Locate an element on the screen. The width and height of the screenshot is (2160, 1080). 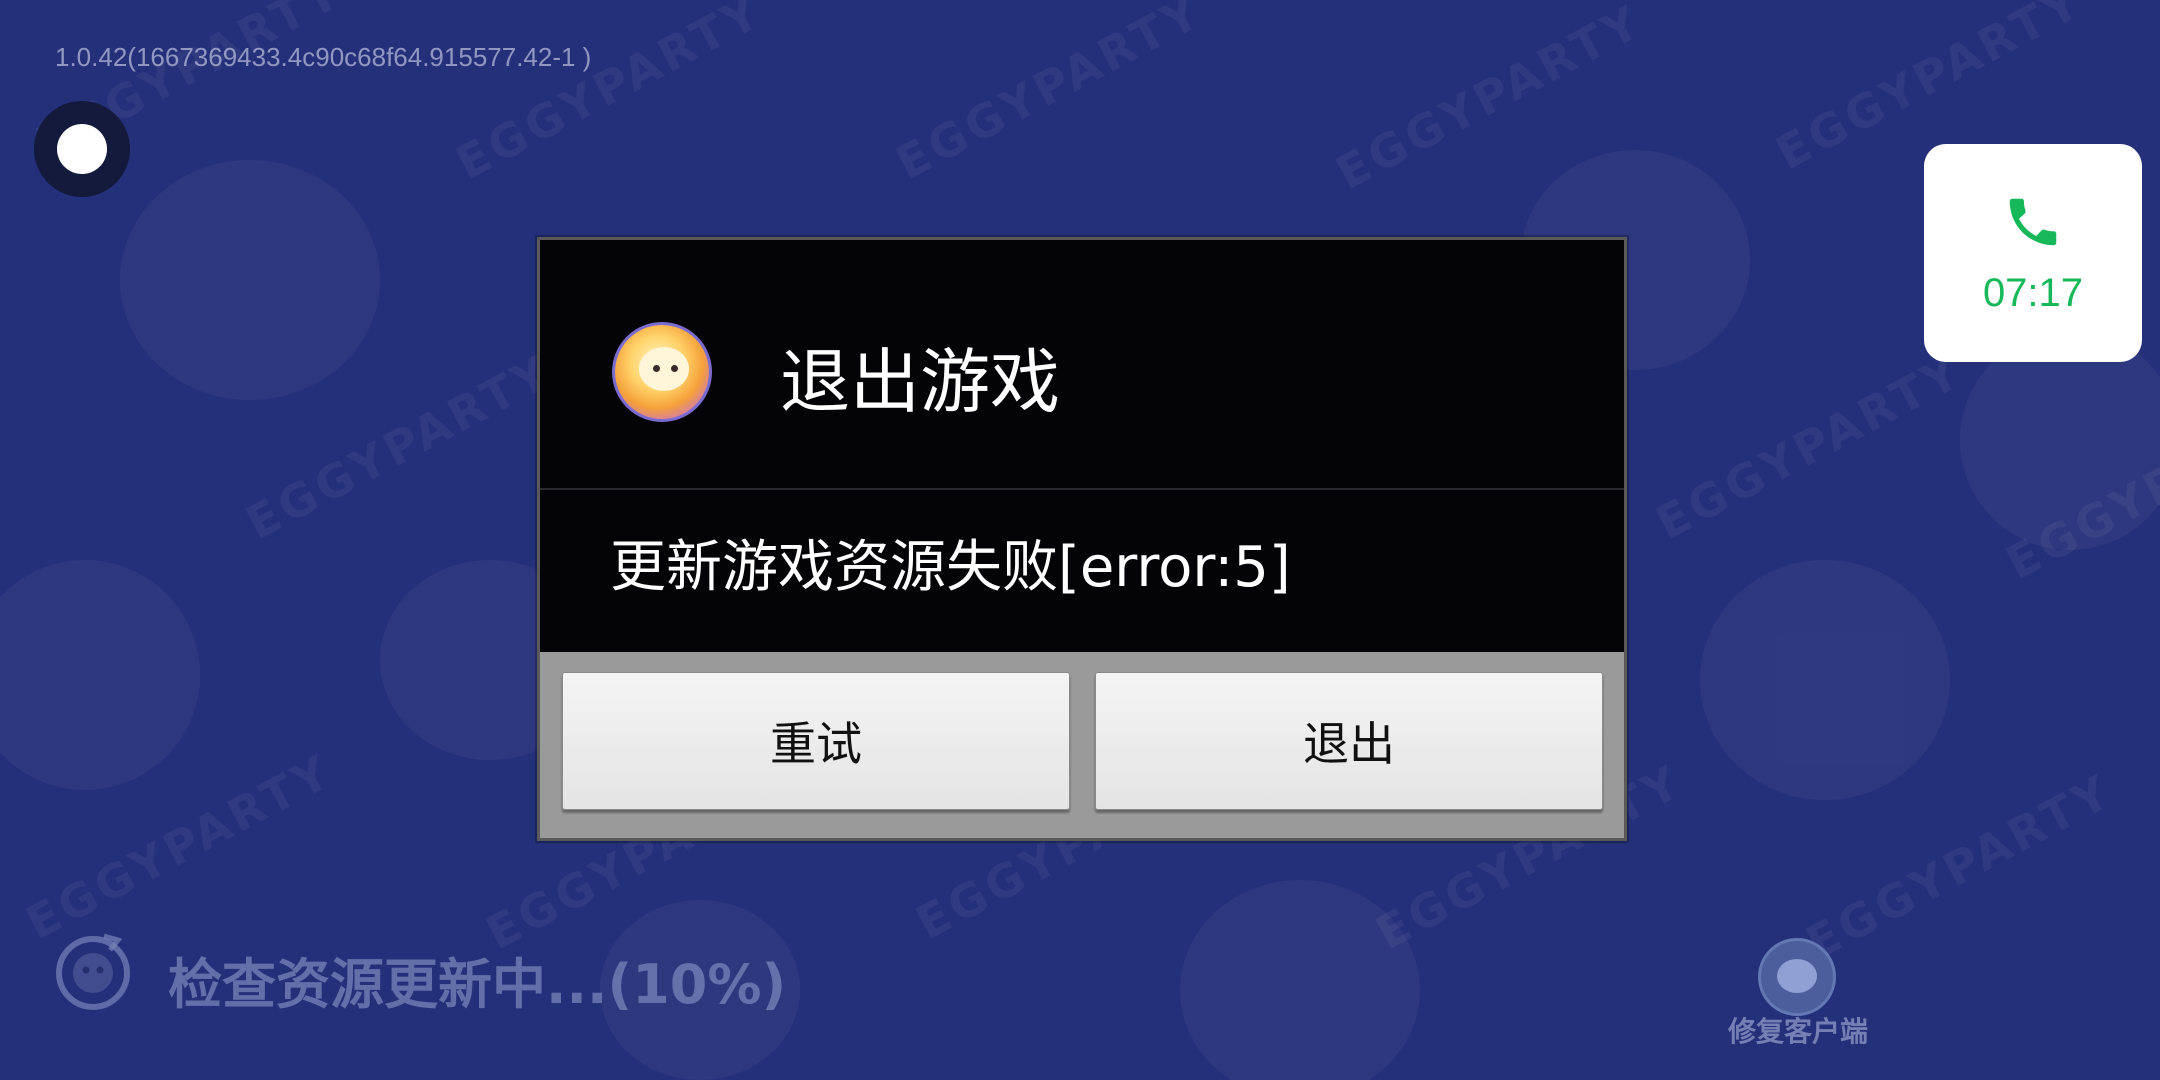
floating-ball-dot is located at coordinates (82, 149).